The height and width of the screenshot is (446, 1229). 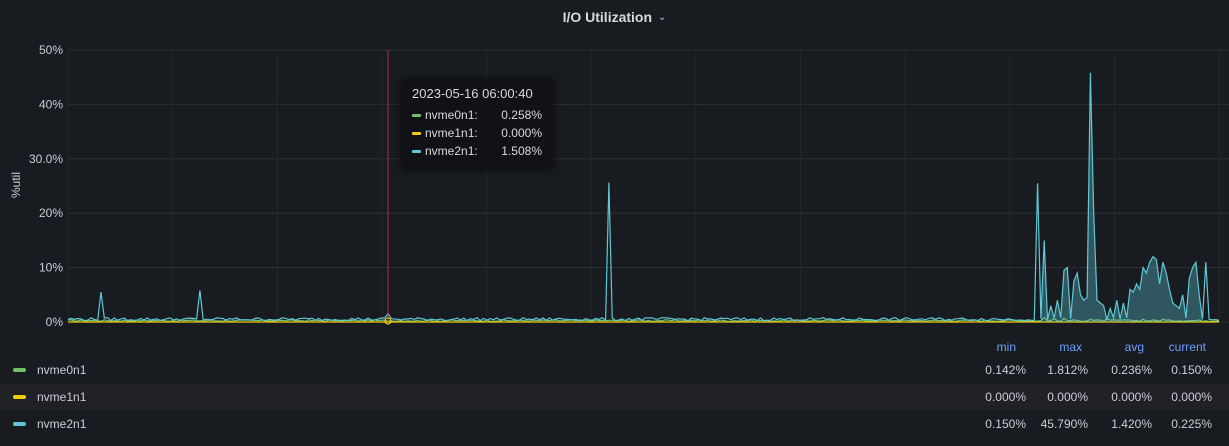 I want to click on legend-avg: 1.420%, so click(x=1131, y=424).